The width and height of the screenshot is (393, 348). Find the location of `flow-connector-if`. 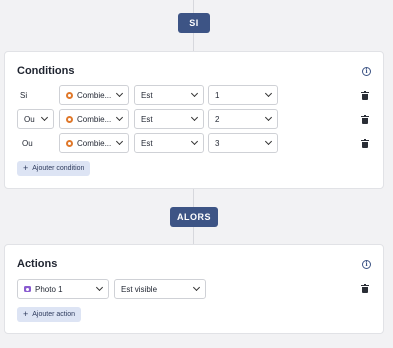

flow-connector-if is located at coordinates (193, 42).